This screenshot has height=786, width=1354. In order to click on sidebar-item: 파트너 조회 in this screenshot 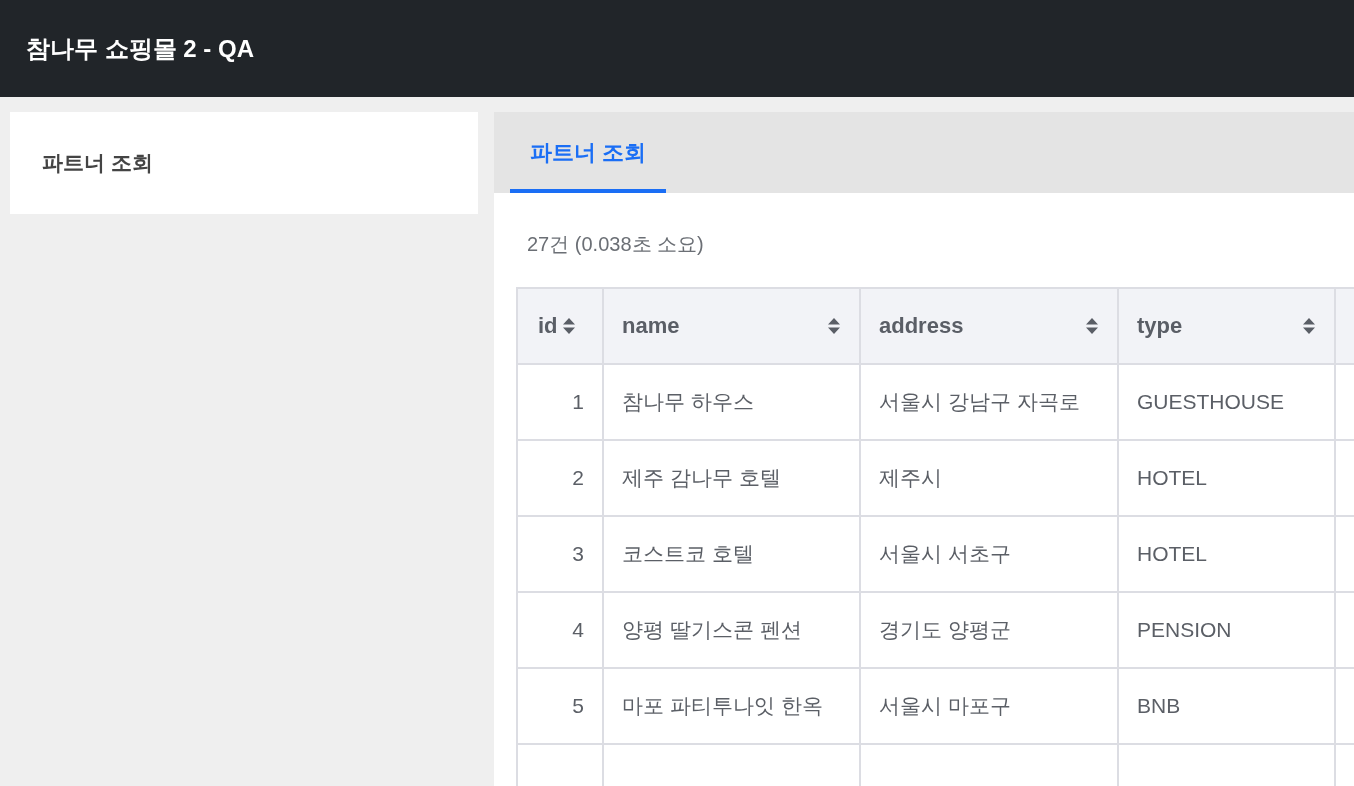, I will do `click(97, 163)`.